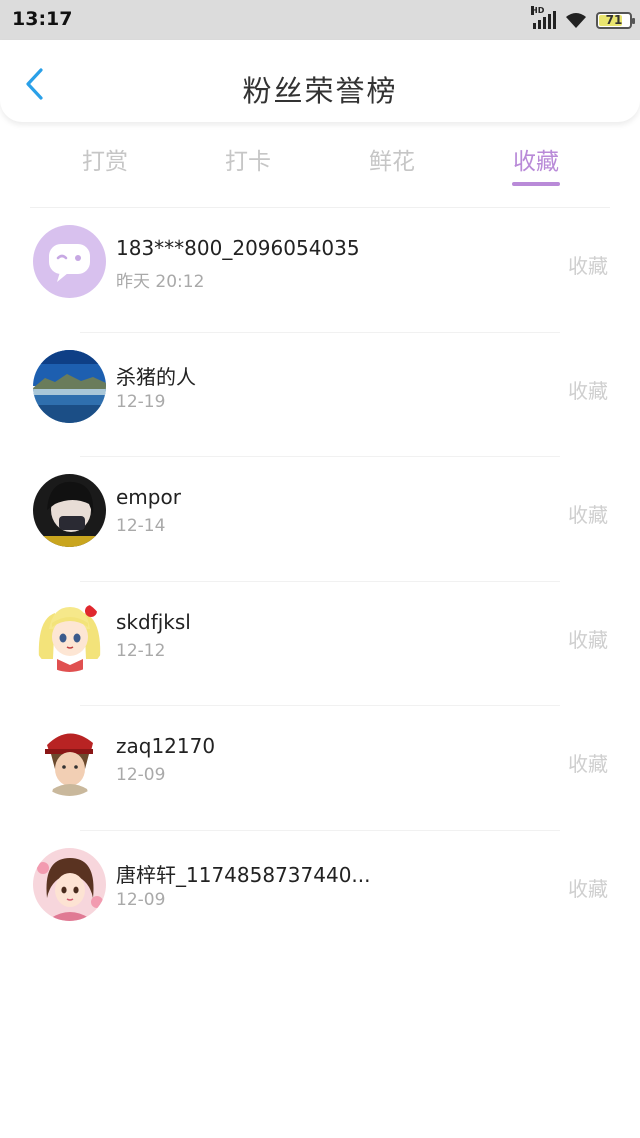 The image size is (640, 1138). I want to click on fan-date: 12-14, so click(141, 526).